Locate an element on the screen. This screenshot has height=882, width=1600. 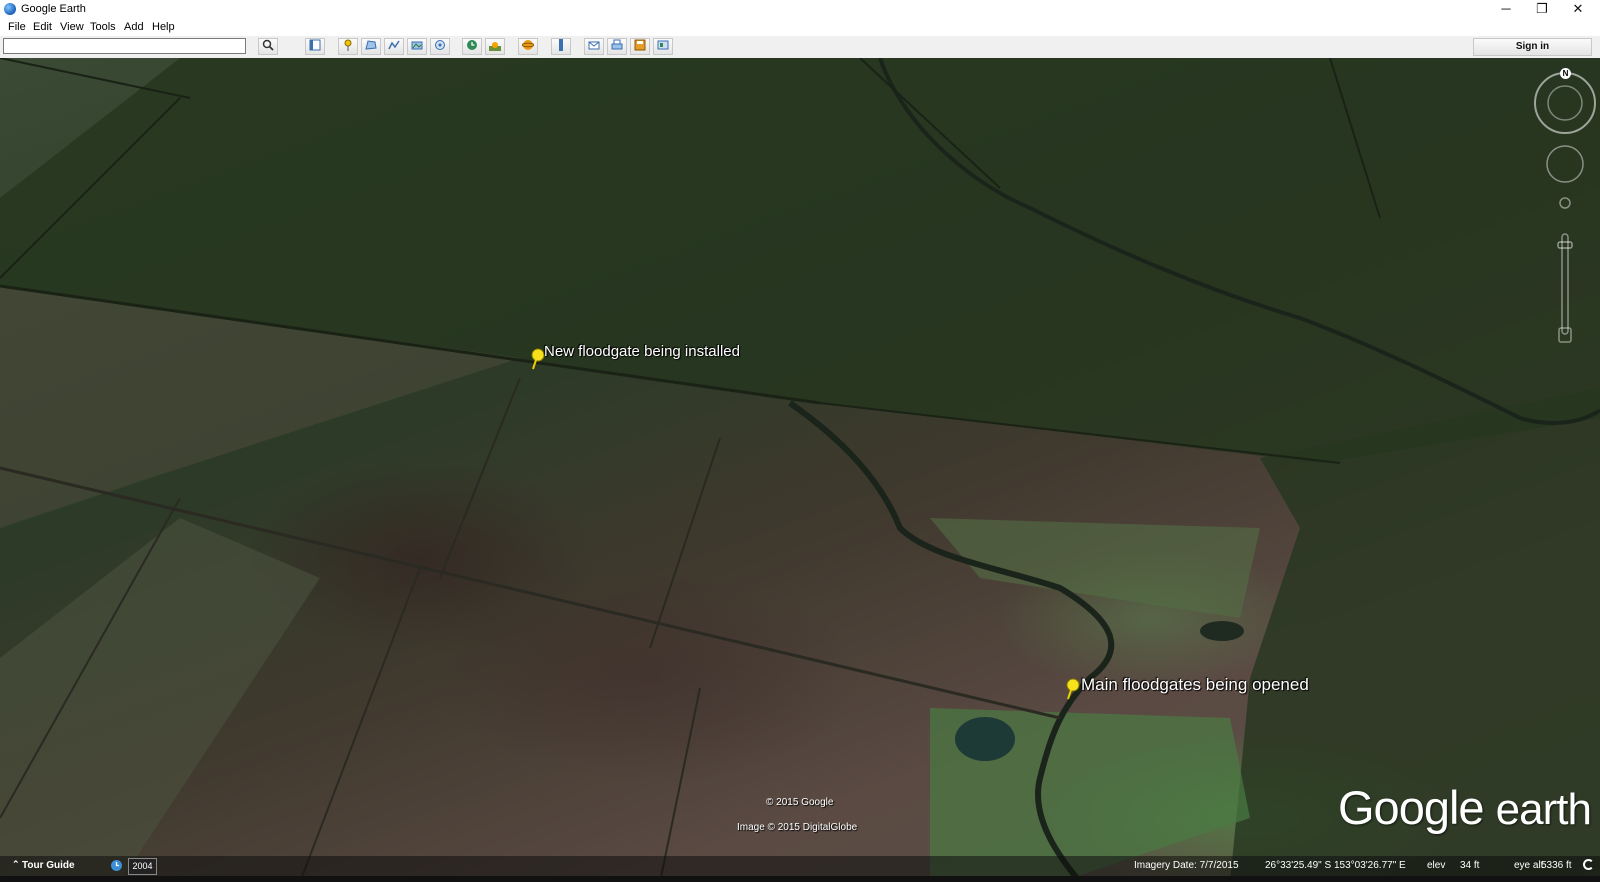
print-icon is located at coordinates (617, 44).